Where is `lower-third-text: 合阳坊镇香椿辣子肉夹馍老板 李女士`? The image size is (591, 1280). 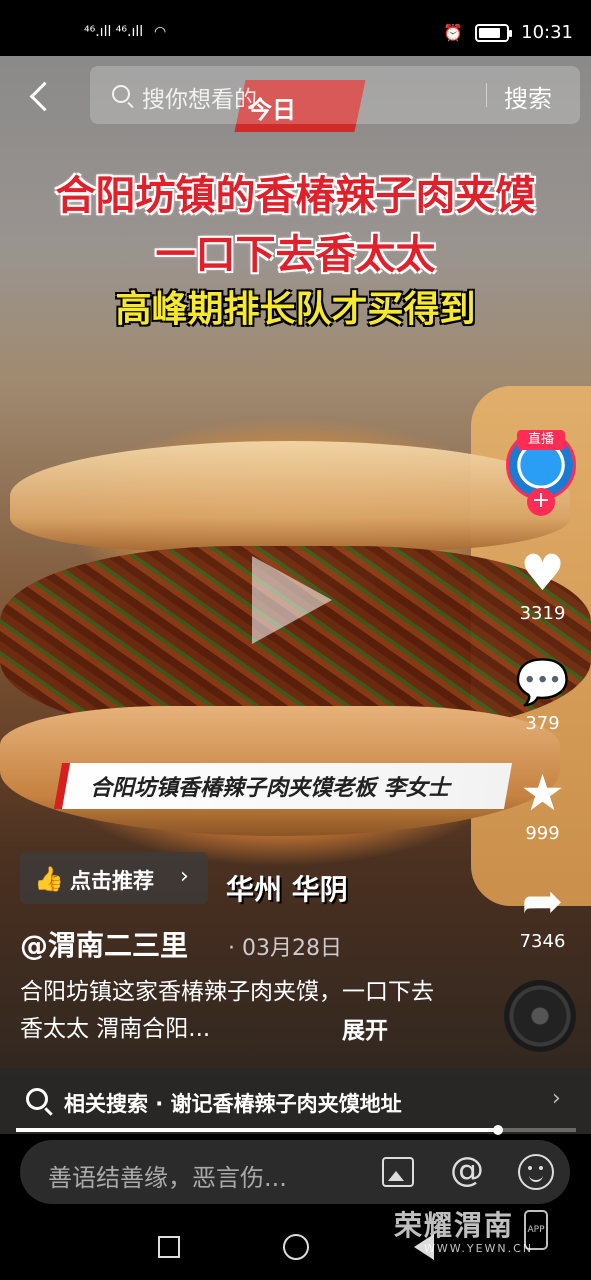 lower-third-text: 合阳坊镇香椿辣子肉夹馍老板 李女士 is located at coordinates (270, 788).